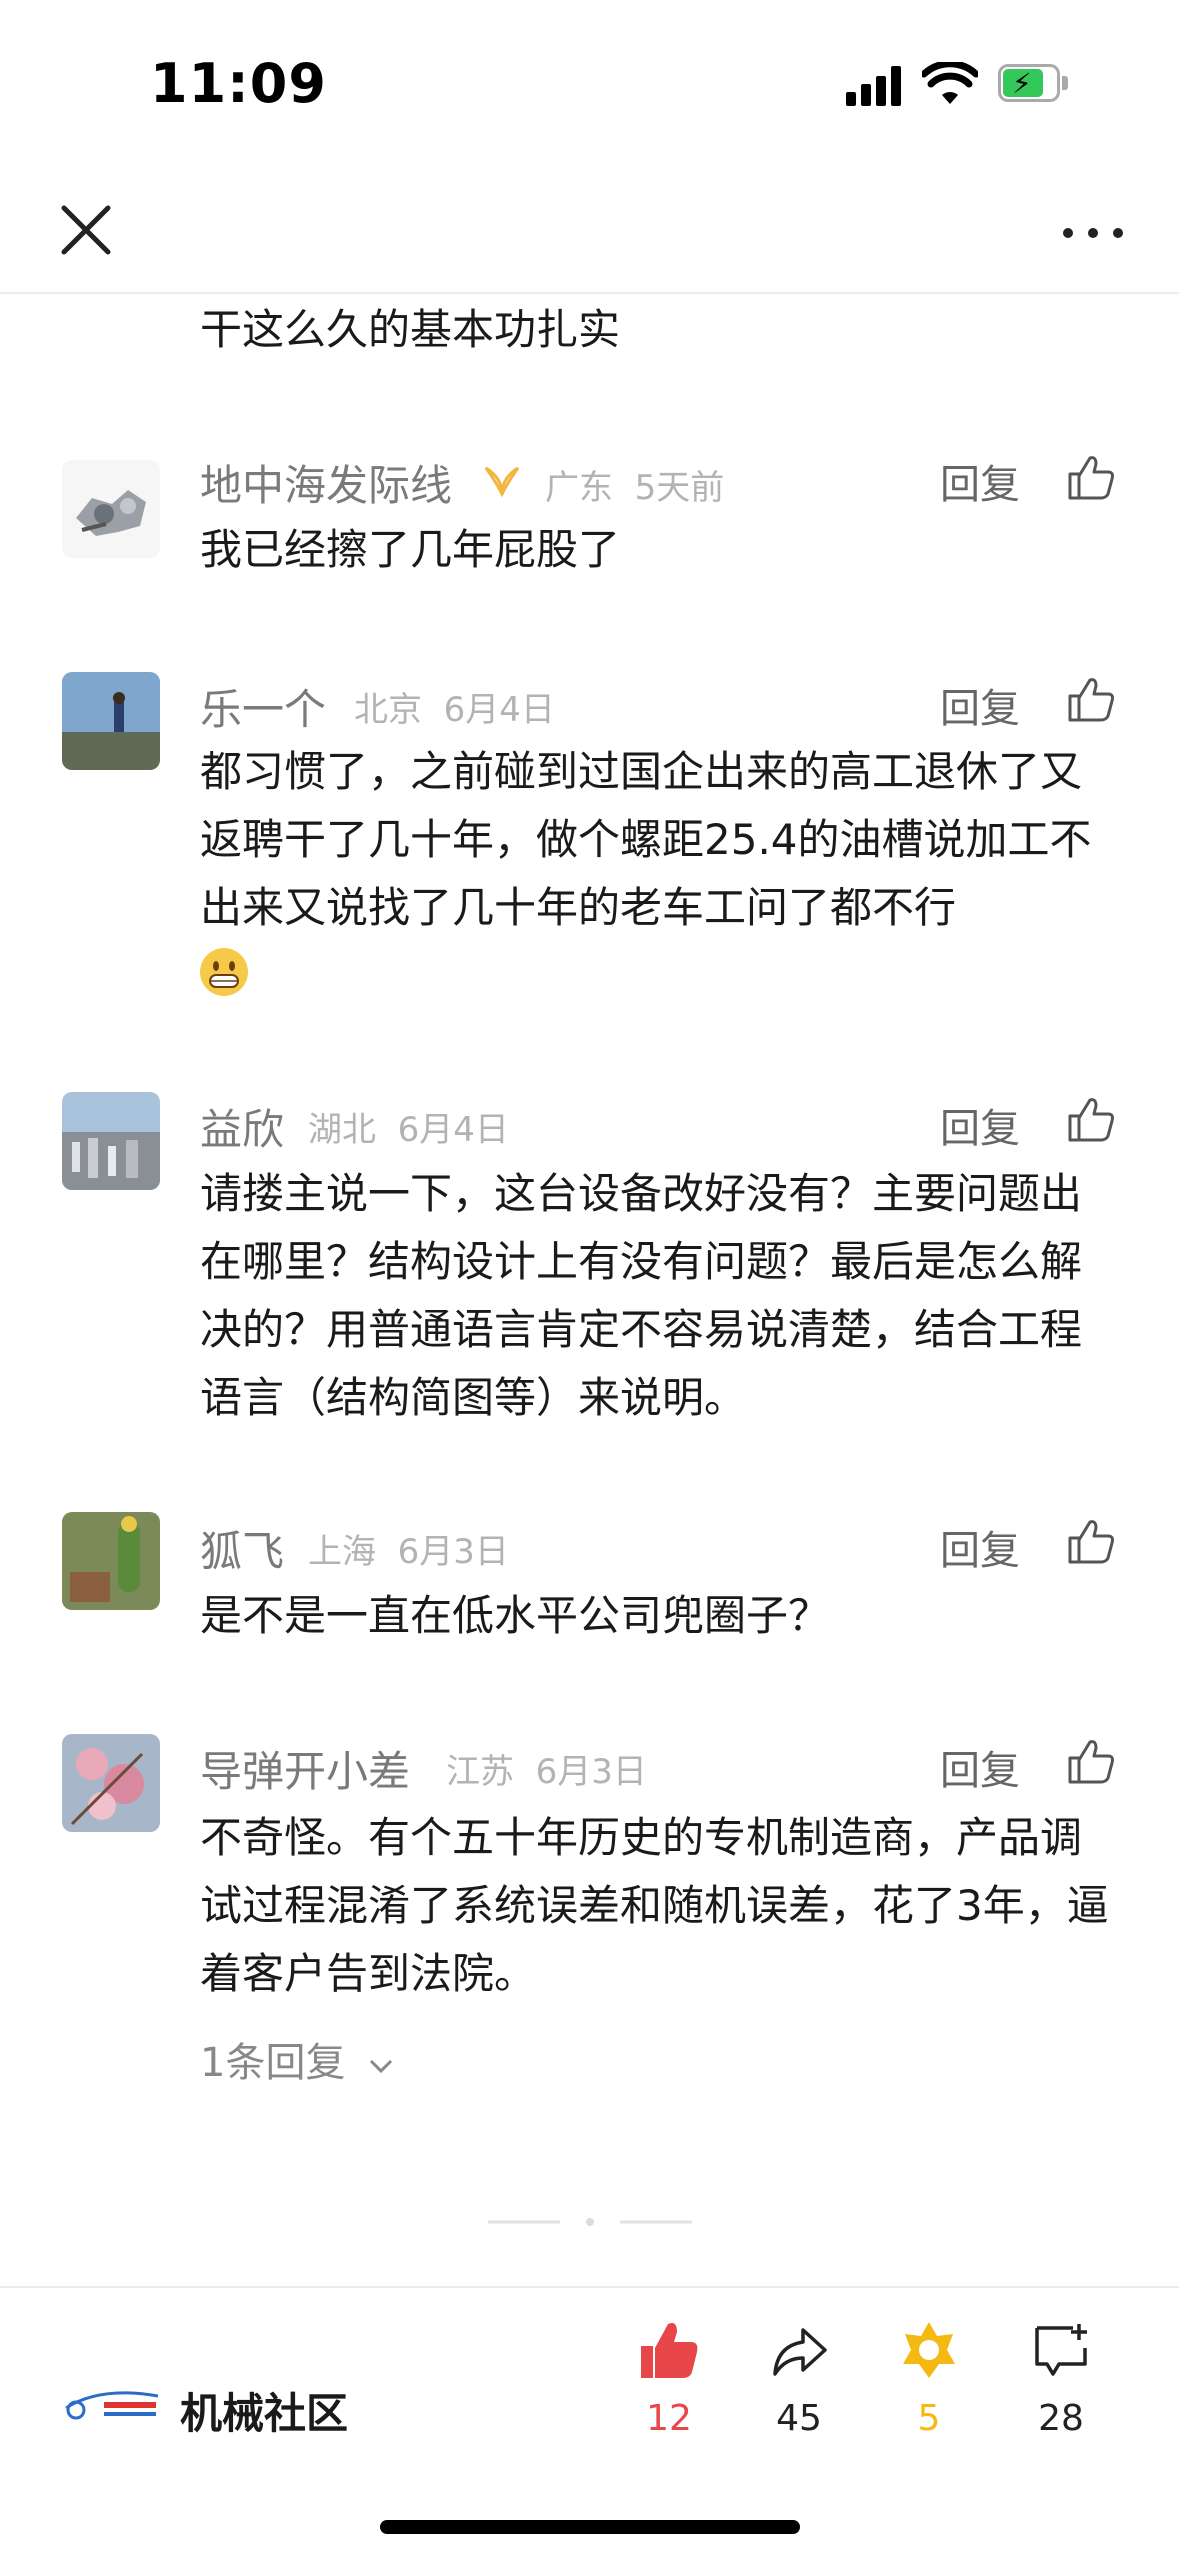  What do you see at coordinates (579, 488) in the screenshot?
I see `user-region: 广东` at bounding box center [579, 488].